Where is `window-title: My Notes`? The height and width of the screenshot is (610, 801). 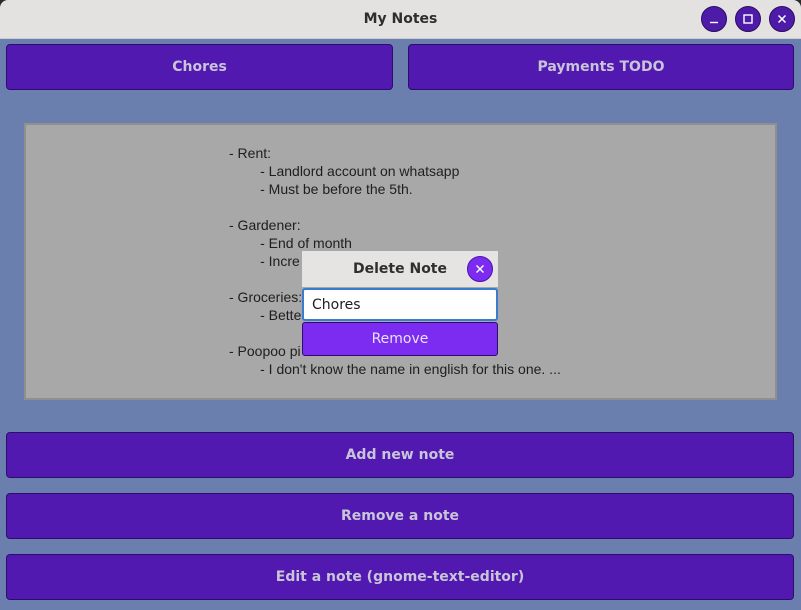
window-title: My Notes is located at coordinates (400, 19).